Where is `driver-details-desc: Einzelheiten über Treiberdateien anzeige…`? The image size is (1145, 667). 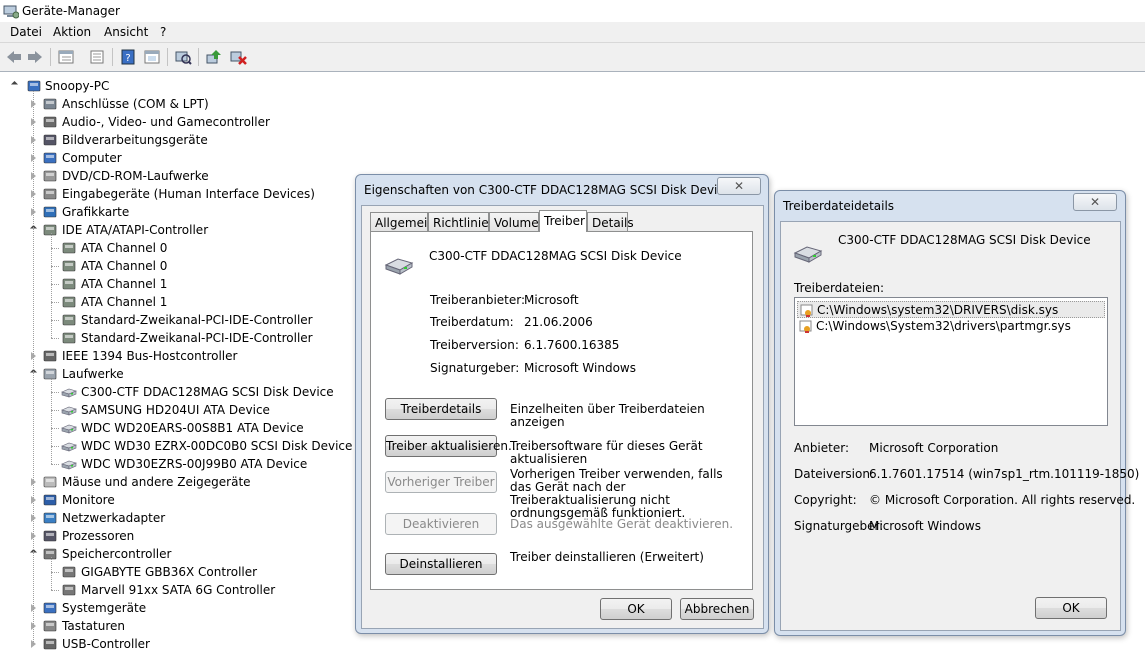
driver-details-desc: Einzelheiten über Treiberdateien anzeige… is located at coordinates (607, 415).